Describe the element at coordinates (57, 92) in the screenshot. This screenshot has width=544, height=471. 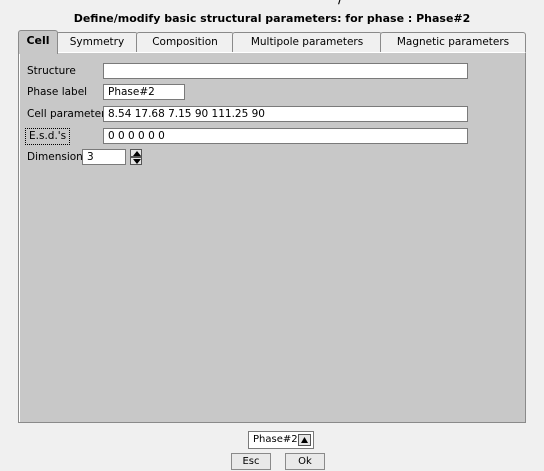
I see `phase-label-label: Phase label` at that location.